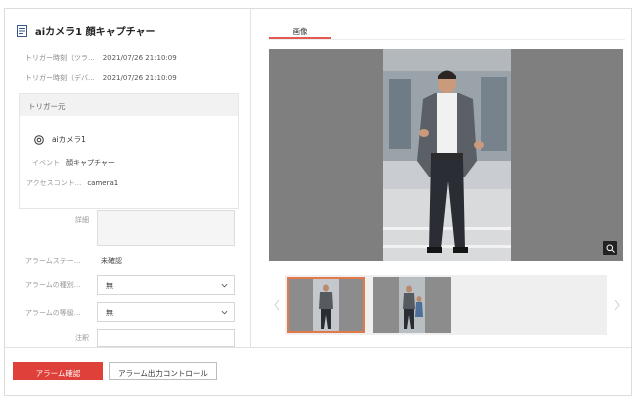 The image size is (634, 400). What do you see at coordinates (109, 286) in the screenshot?
I see `alarm-type-selected: 無` at bounding box center [109, 286].